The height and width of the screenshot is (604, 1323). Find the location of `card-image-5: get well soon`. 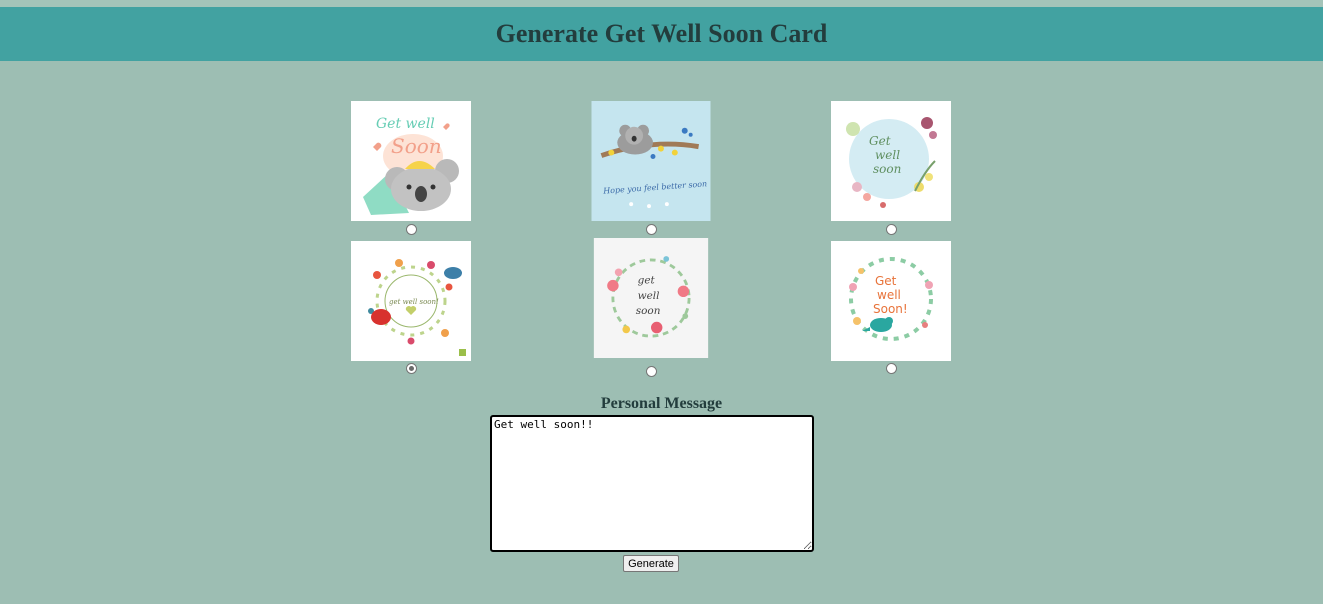

card-image-5: get well soon is located at coordinates (651, 301).